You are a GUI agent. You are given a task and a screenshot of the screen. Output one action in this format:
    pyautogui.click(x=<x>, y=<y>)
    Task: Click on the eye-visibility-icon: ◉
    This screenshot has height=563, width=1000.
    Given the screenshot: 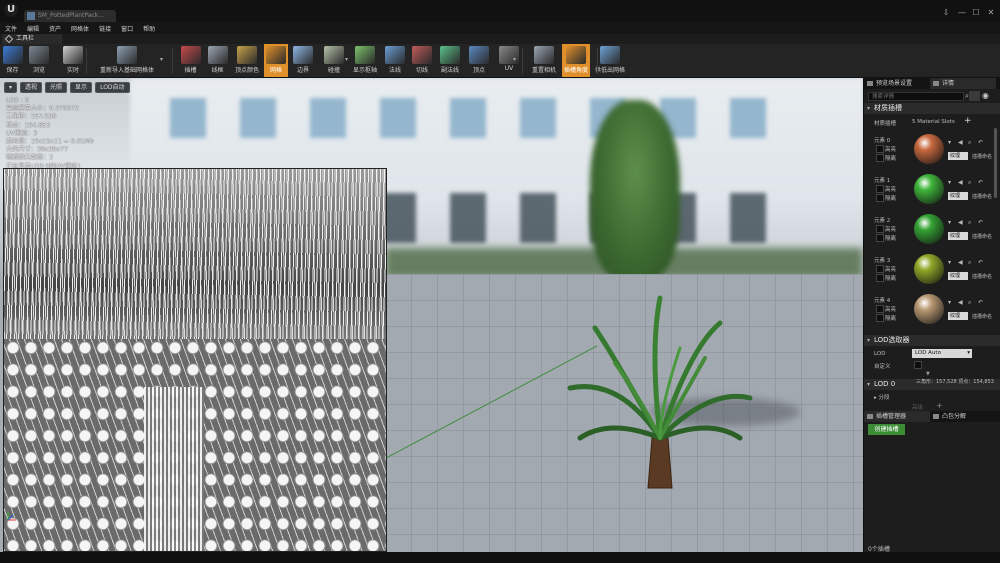 What is the action you would take?
    pyautogui.click(x=989, y=96)
    